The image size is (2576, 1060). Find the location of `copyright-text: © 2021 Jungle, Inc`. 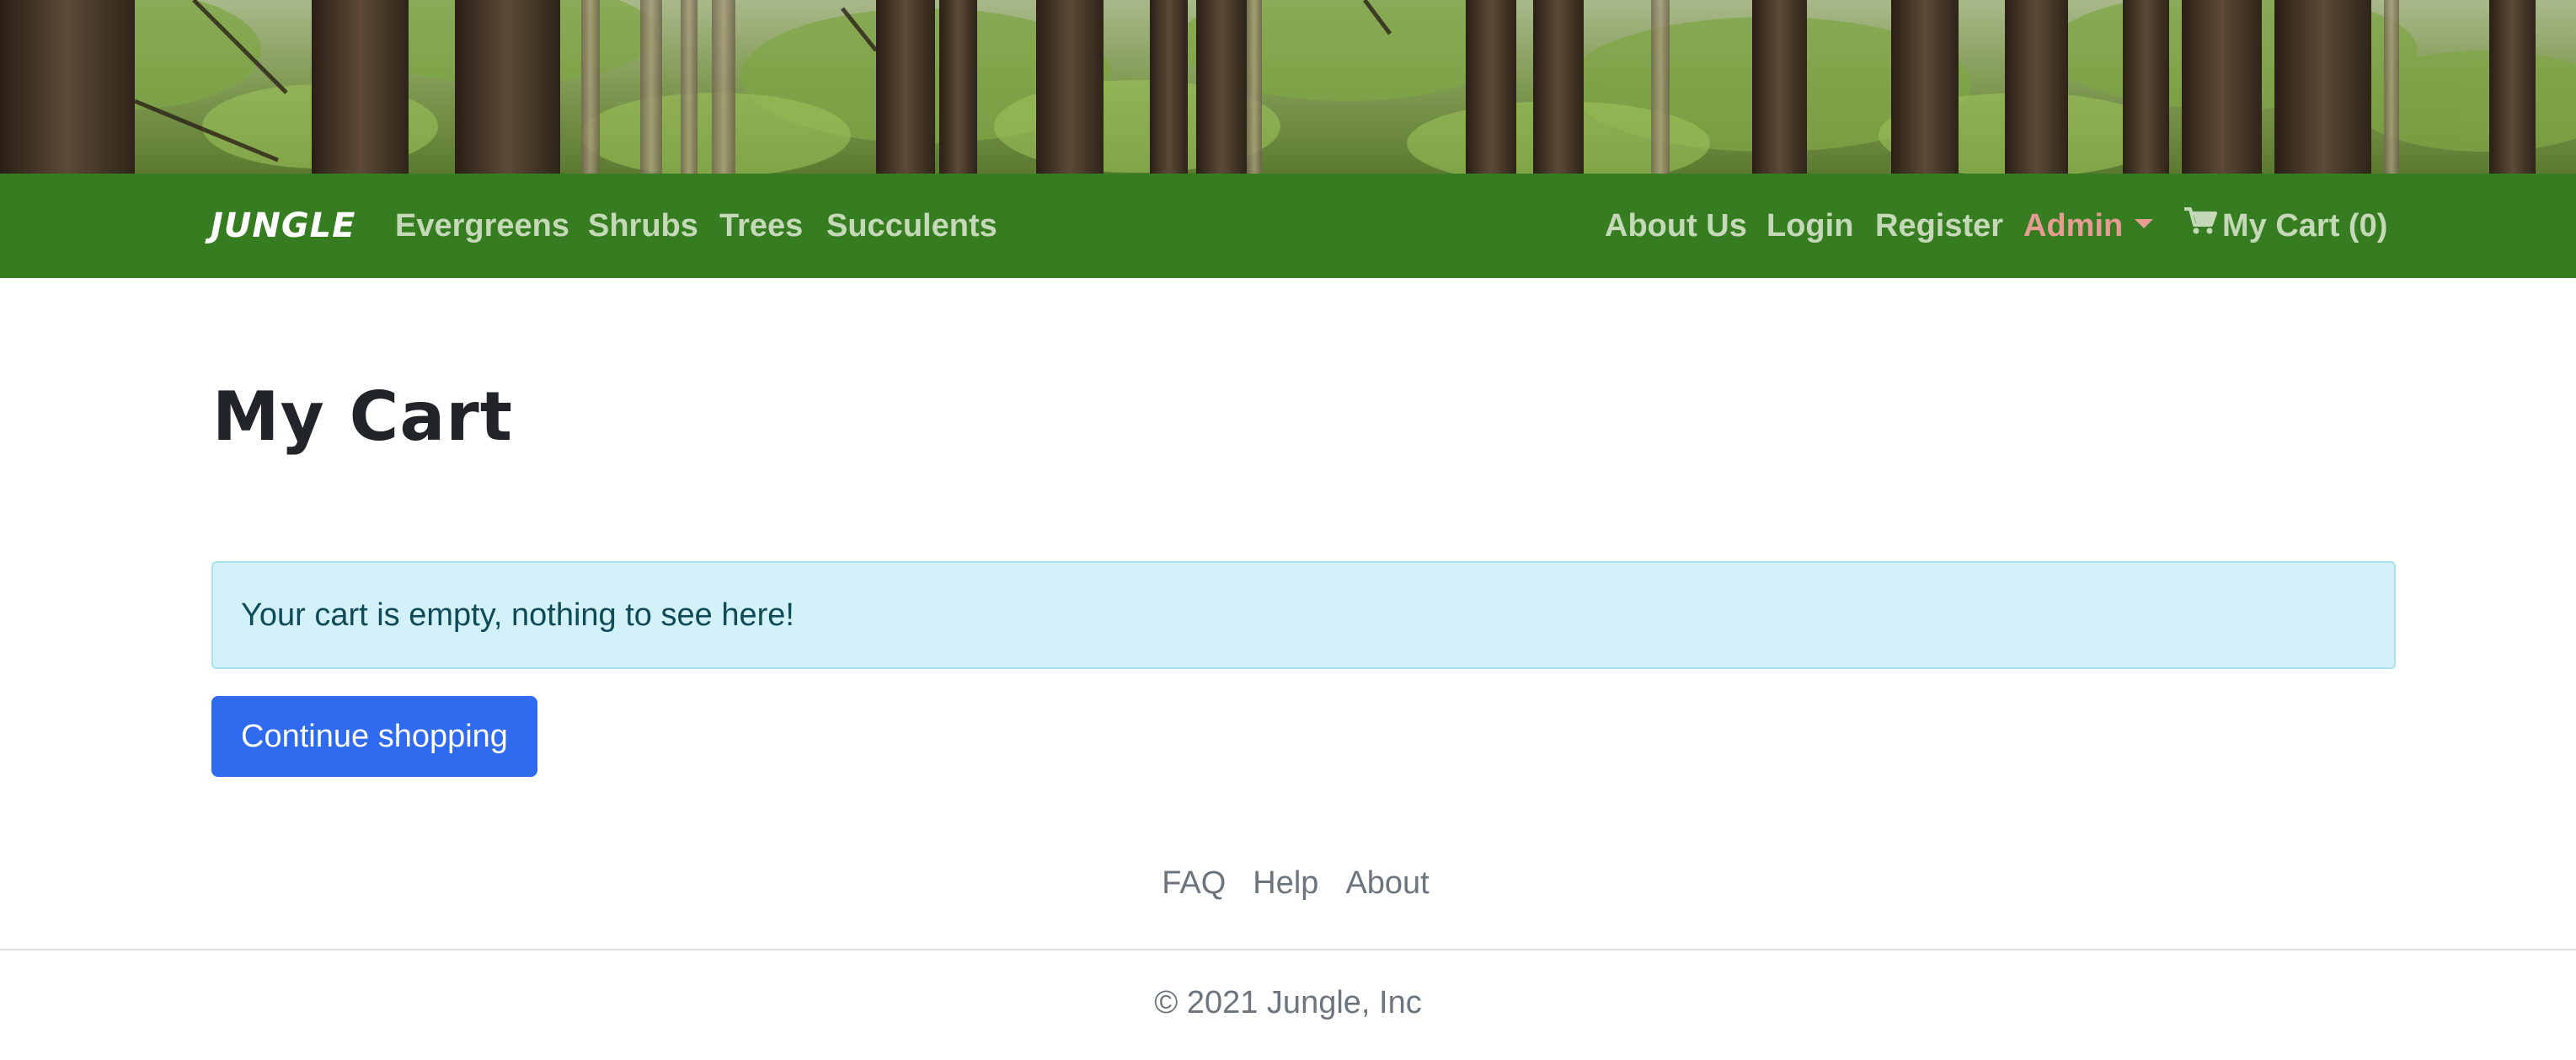

copyright-text: © 2021 Jungle, Inc is located at coordinates (1288, 1002).